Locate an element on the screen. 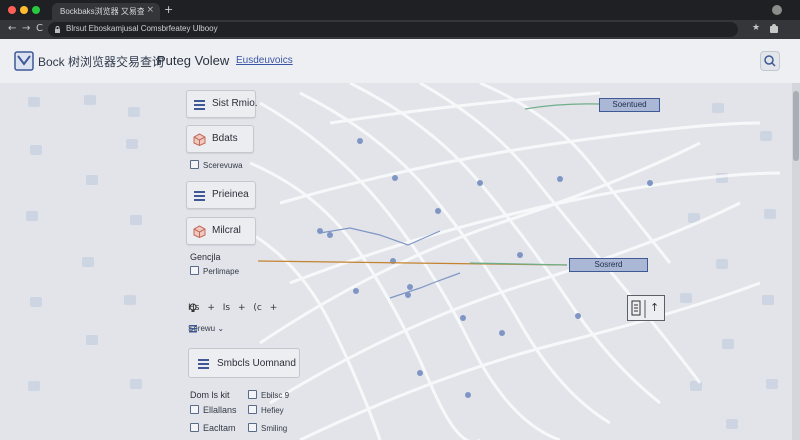 This screenshot has height=440, width=800. checkbox-row: Eacltam is located at coordinates (213, 430).